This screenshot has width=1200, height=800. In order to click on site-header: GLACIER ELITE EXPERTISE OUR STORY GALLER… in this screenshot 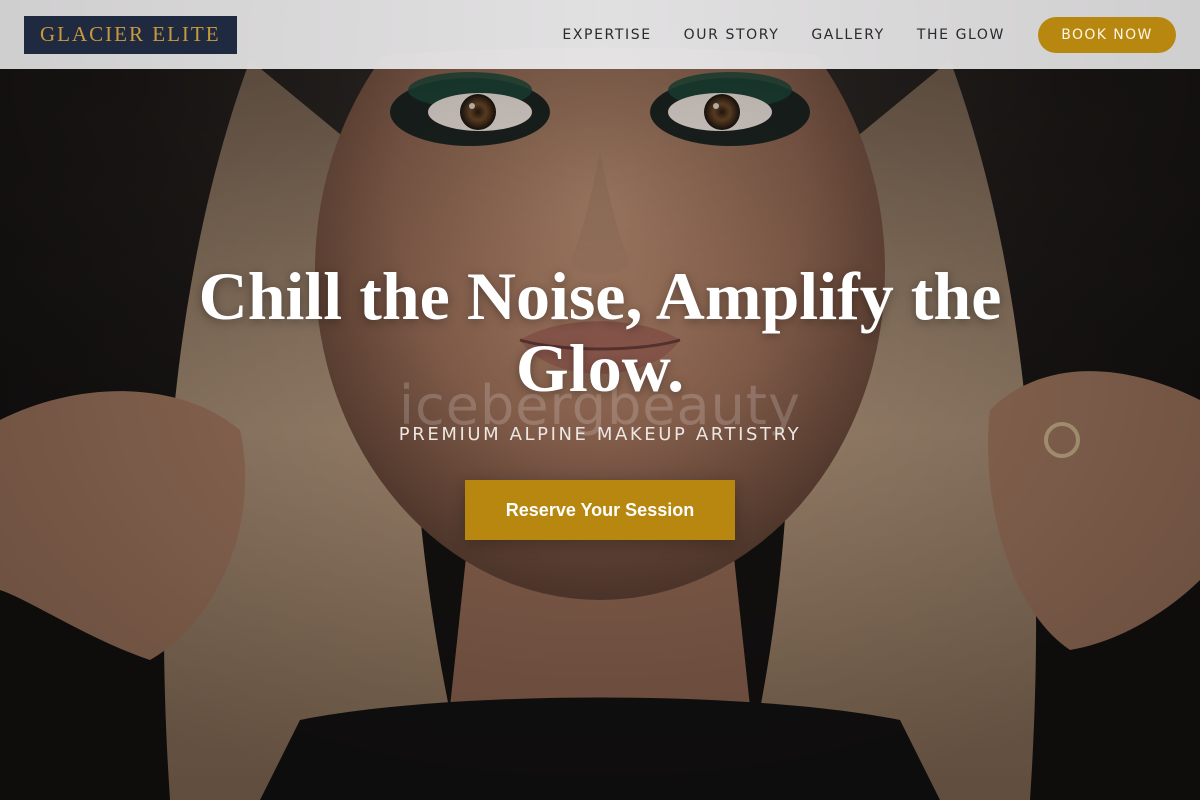, I will do `click(600, 34)`.